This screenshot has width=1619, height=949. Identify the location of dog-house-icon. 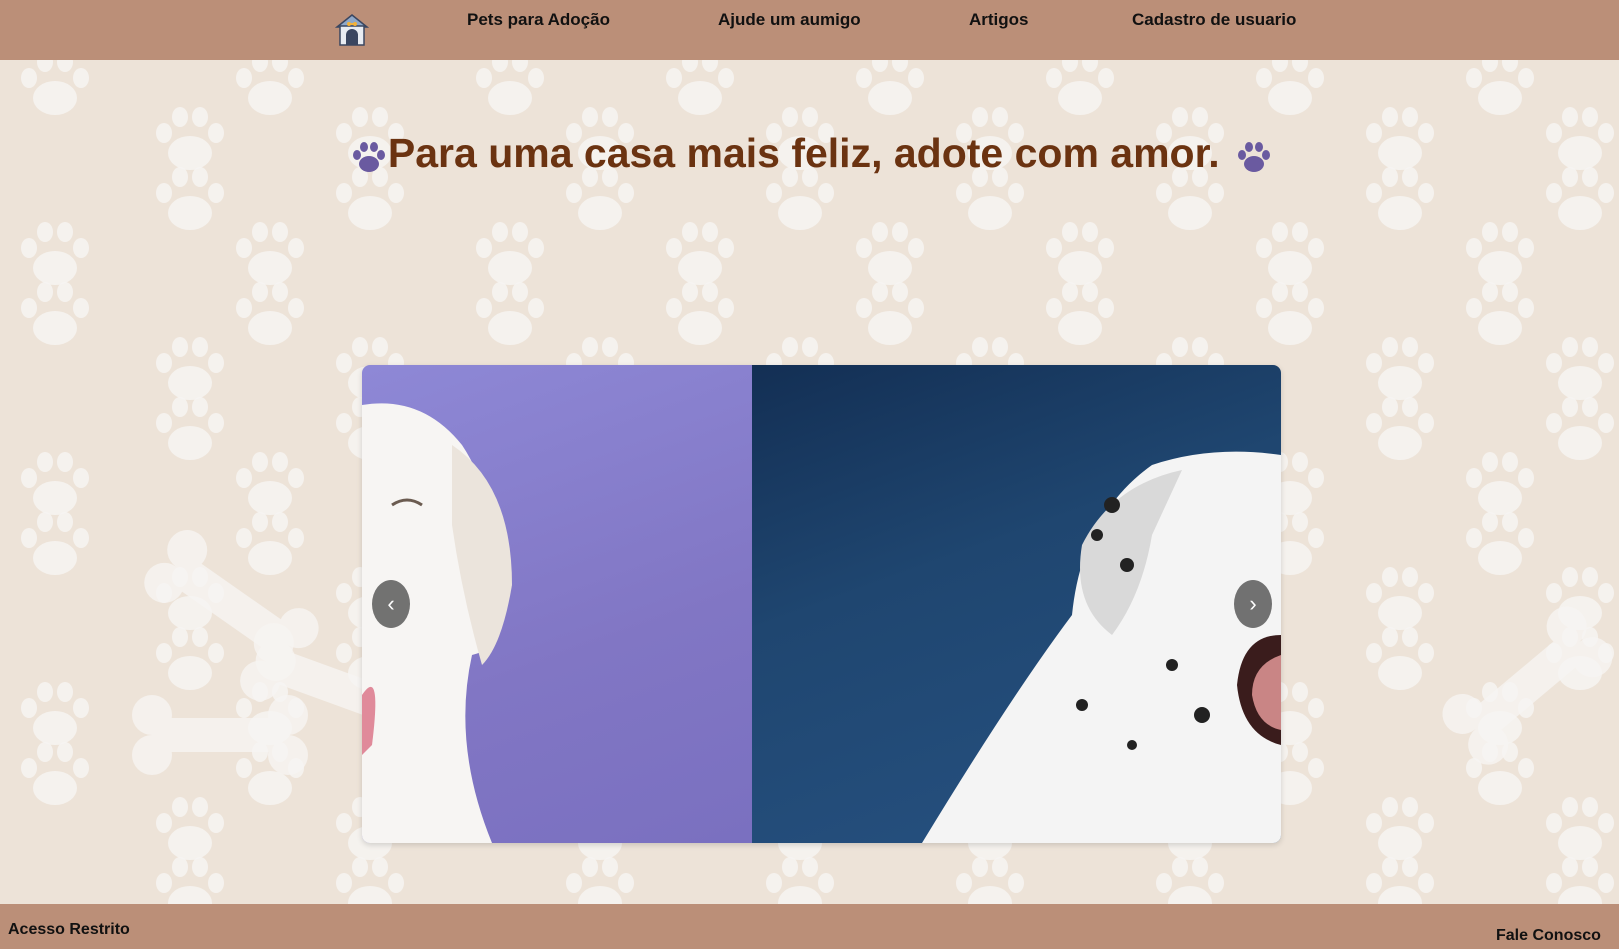
(352, 30).